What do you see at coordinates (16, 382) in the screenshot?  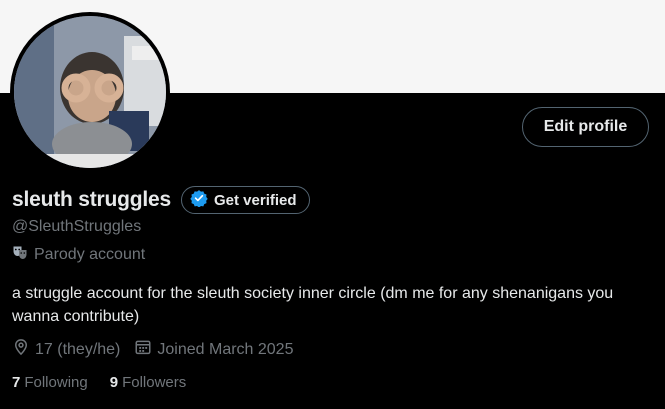 I see `following-count: 7` at bounding box center [16, 382].